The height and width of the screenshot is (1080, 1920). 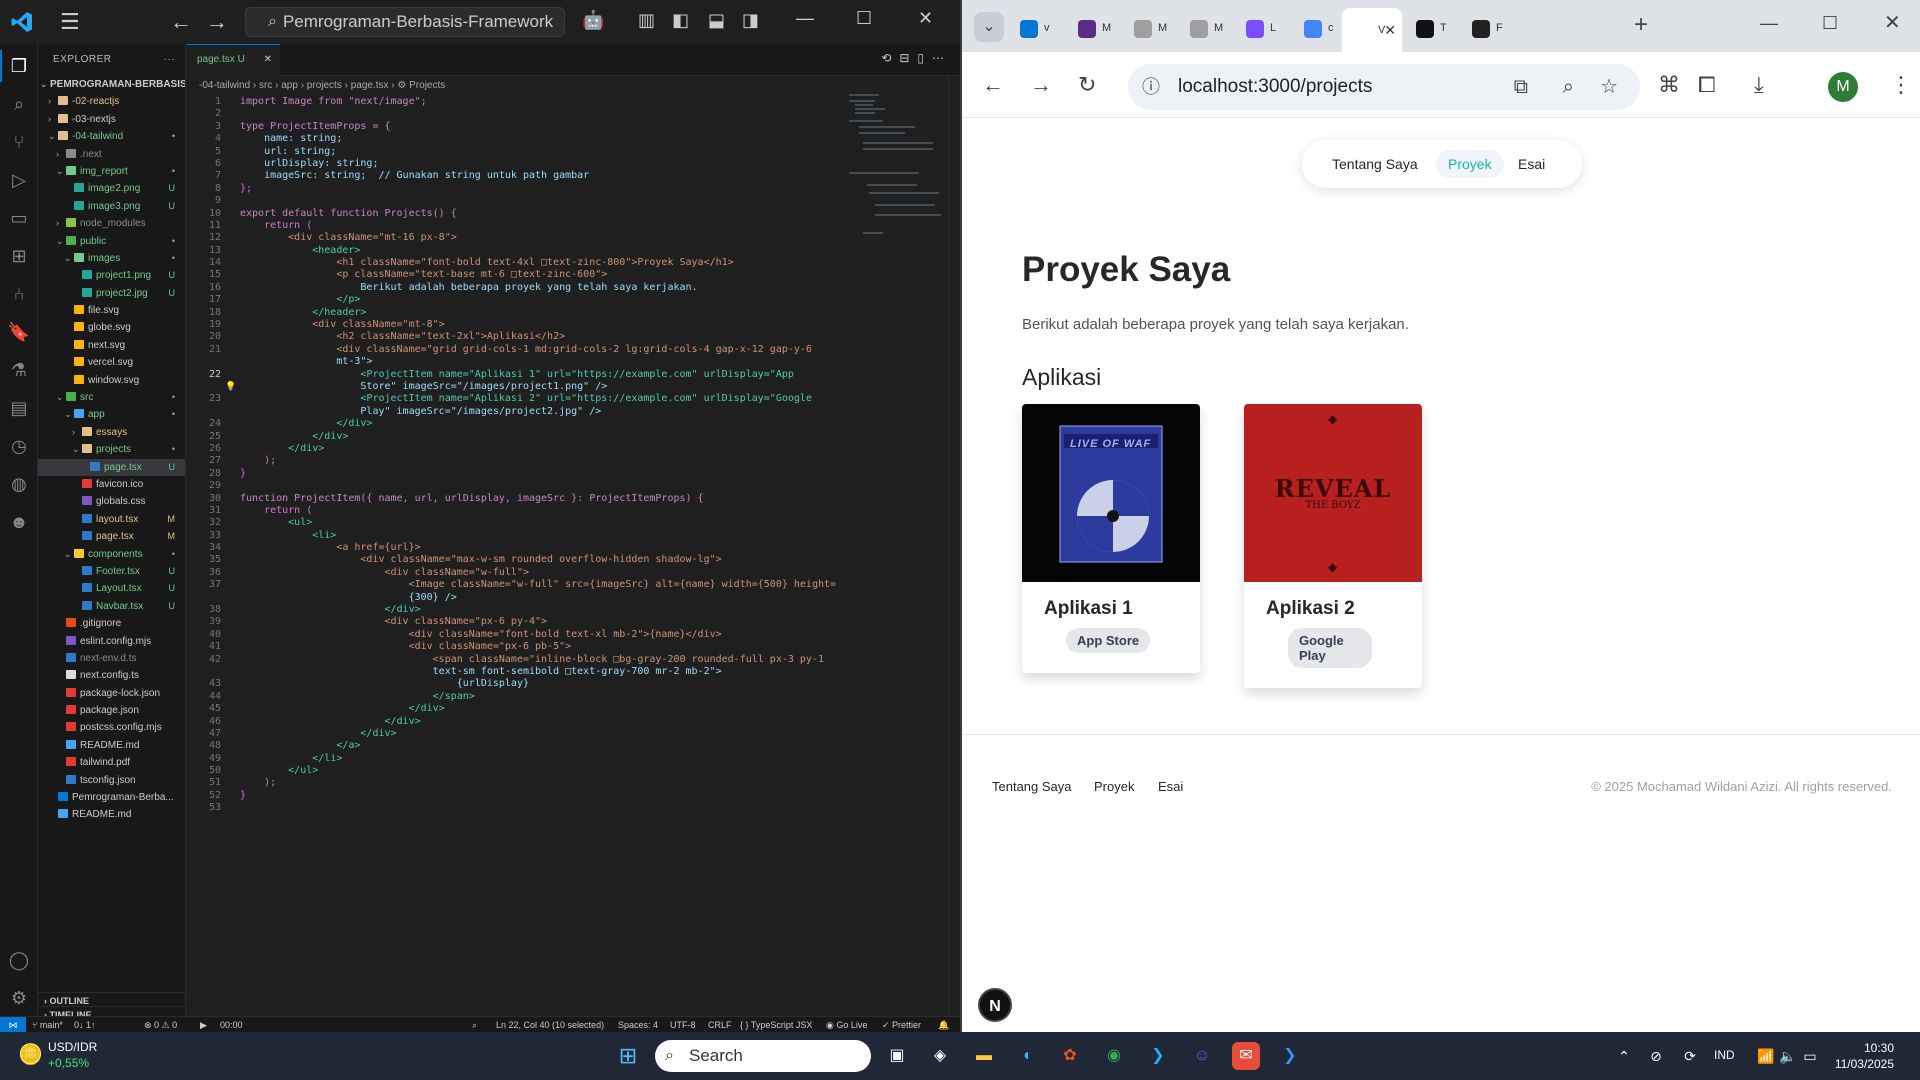 I want to click on back-arrow-icon: ←, so click(x=181, y=22).